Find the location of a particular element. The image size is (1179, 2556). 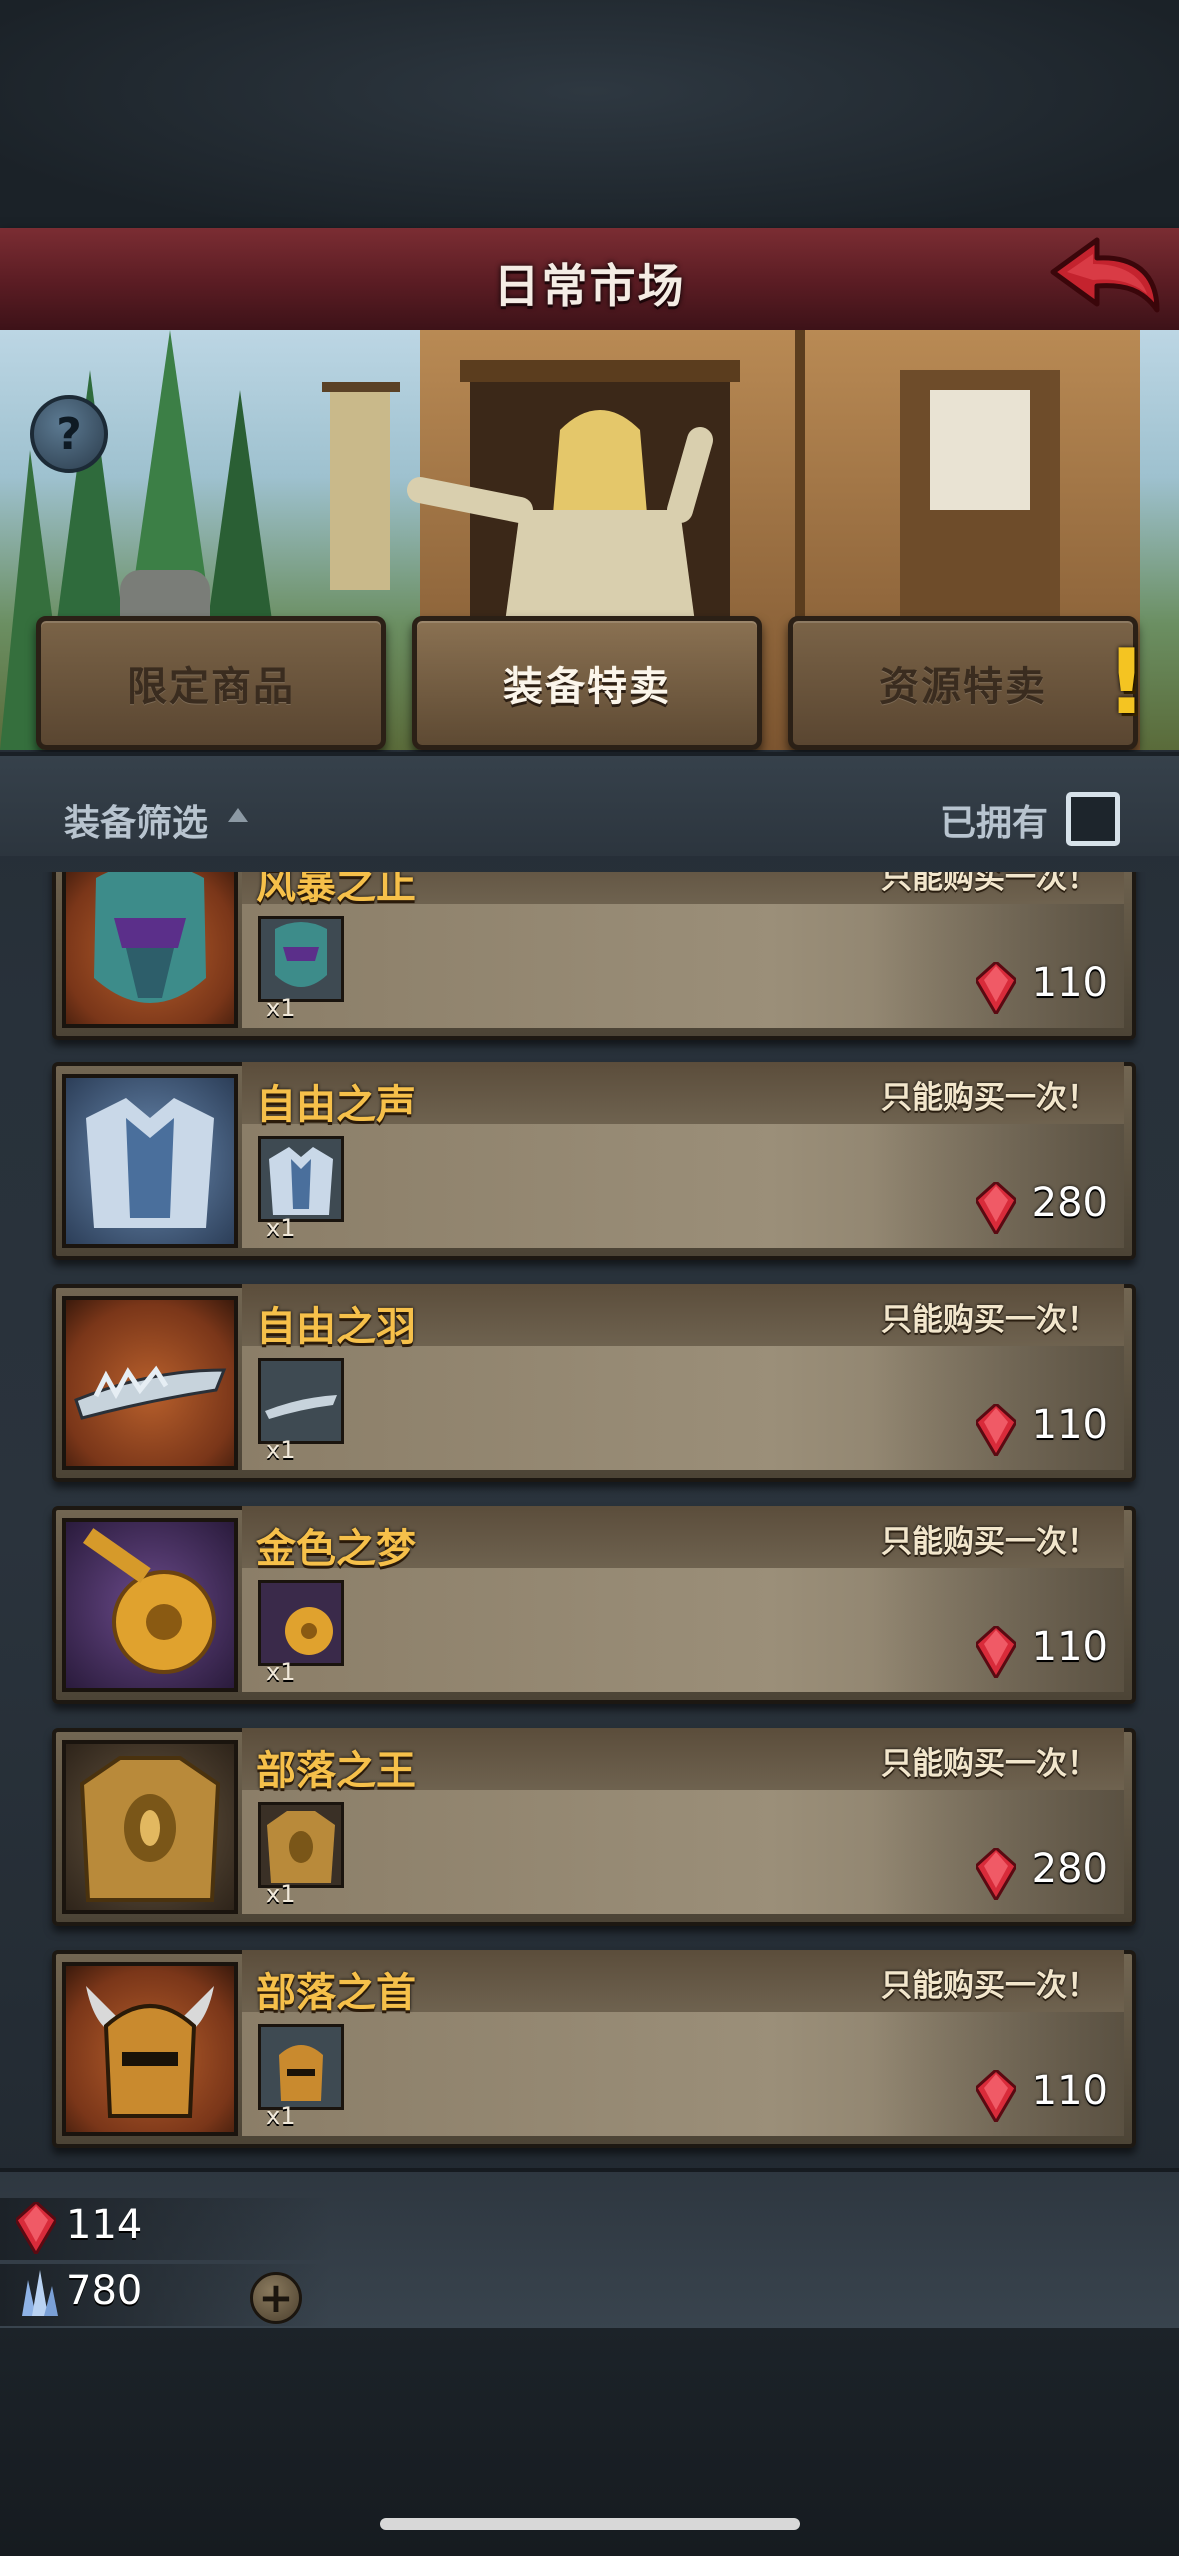

equipment-filter-dropdown: 装备筛选 is located at coordinates (136, 820).